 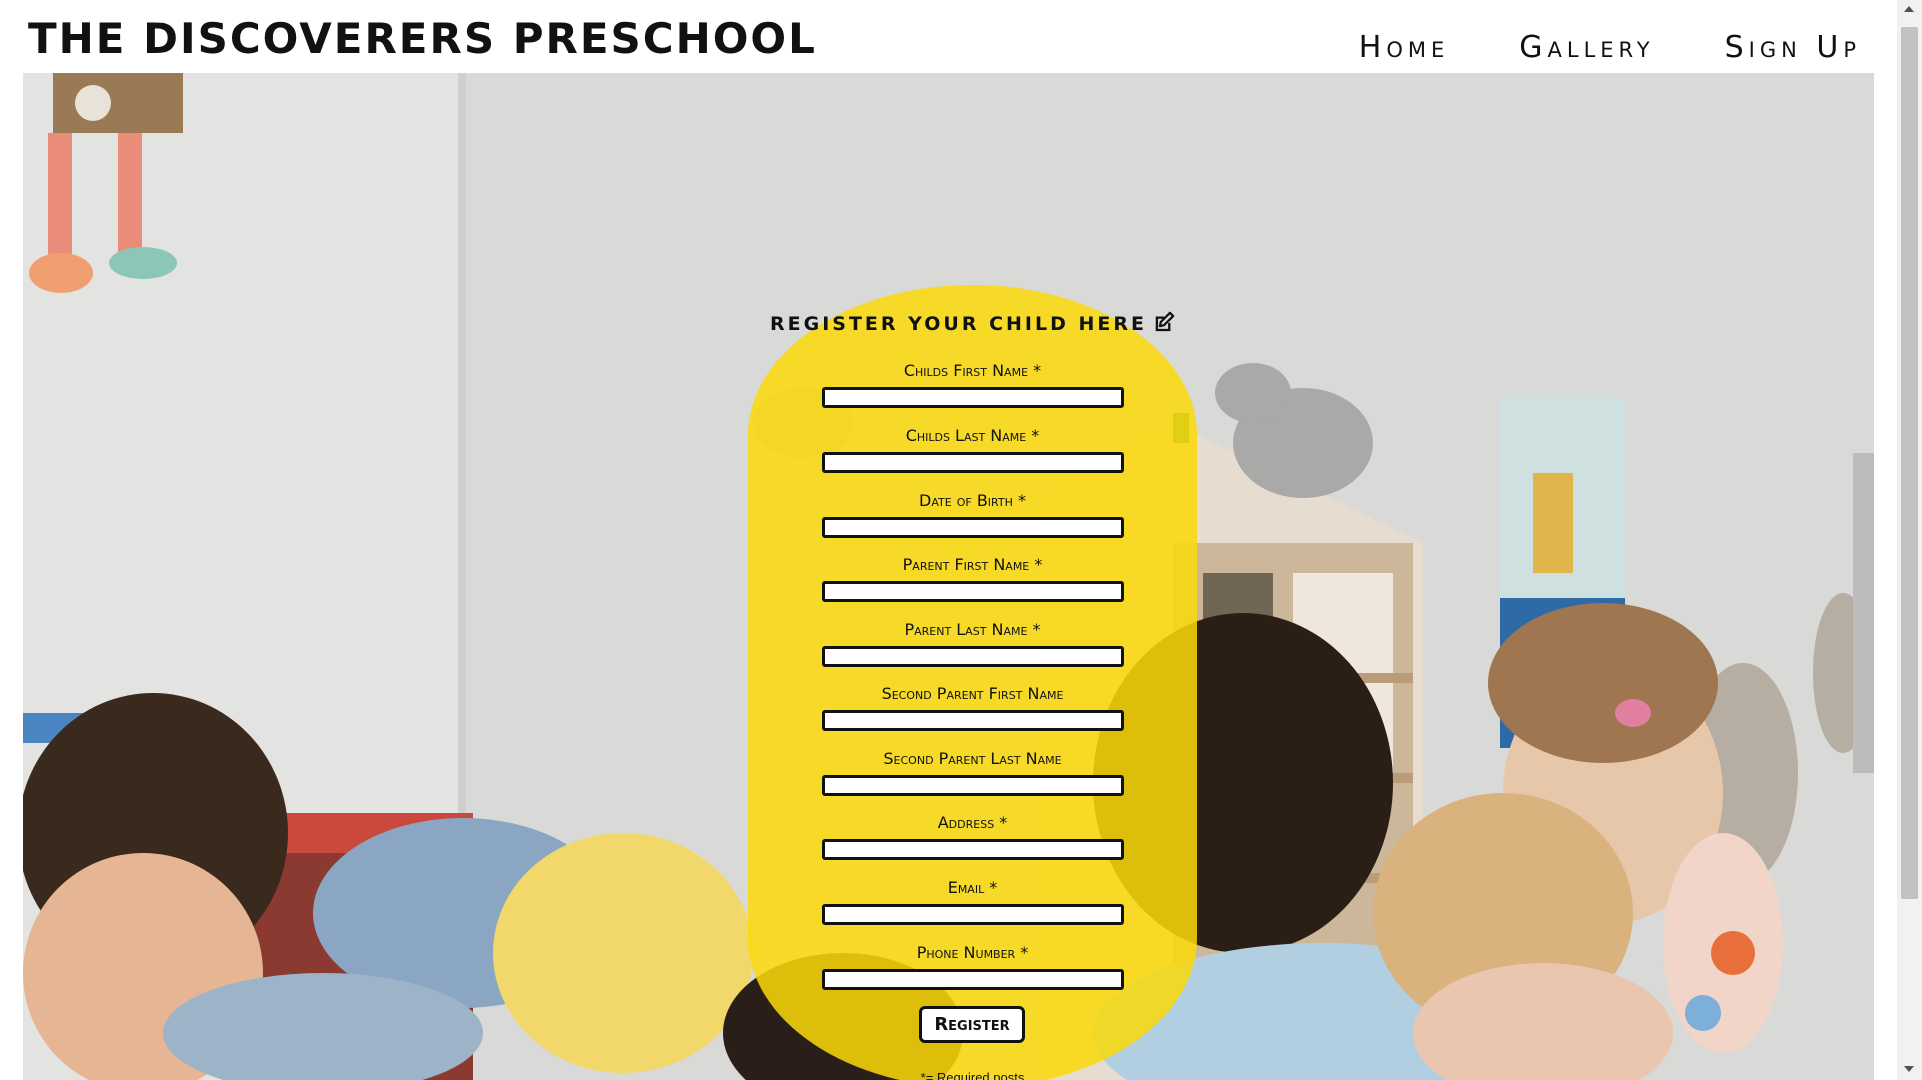 I want to click on parent-last-name-label: Parent Last Name *, so click(x=972, y=629).